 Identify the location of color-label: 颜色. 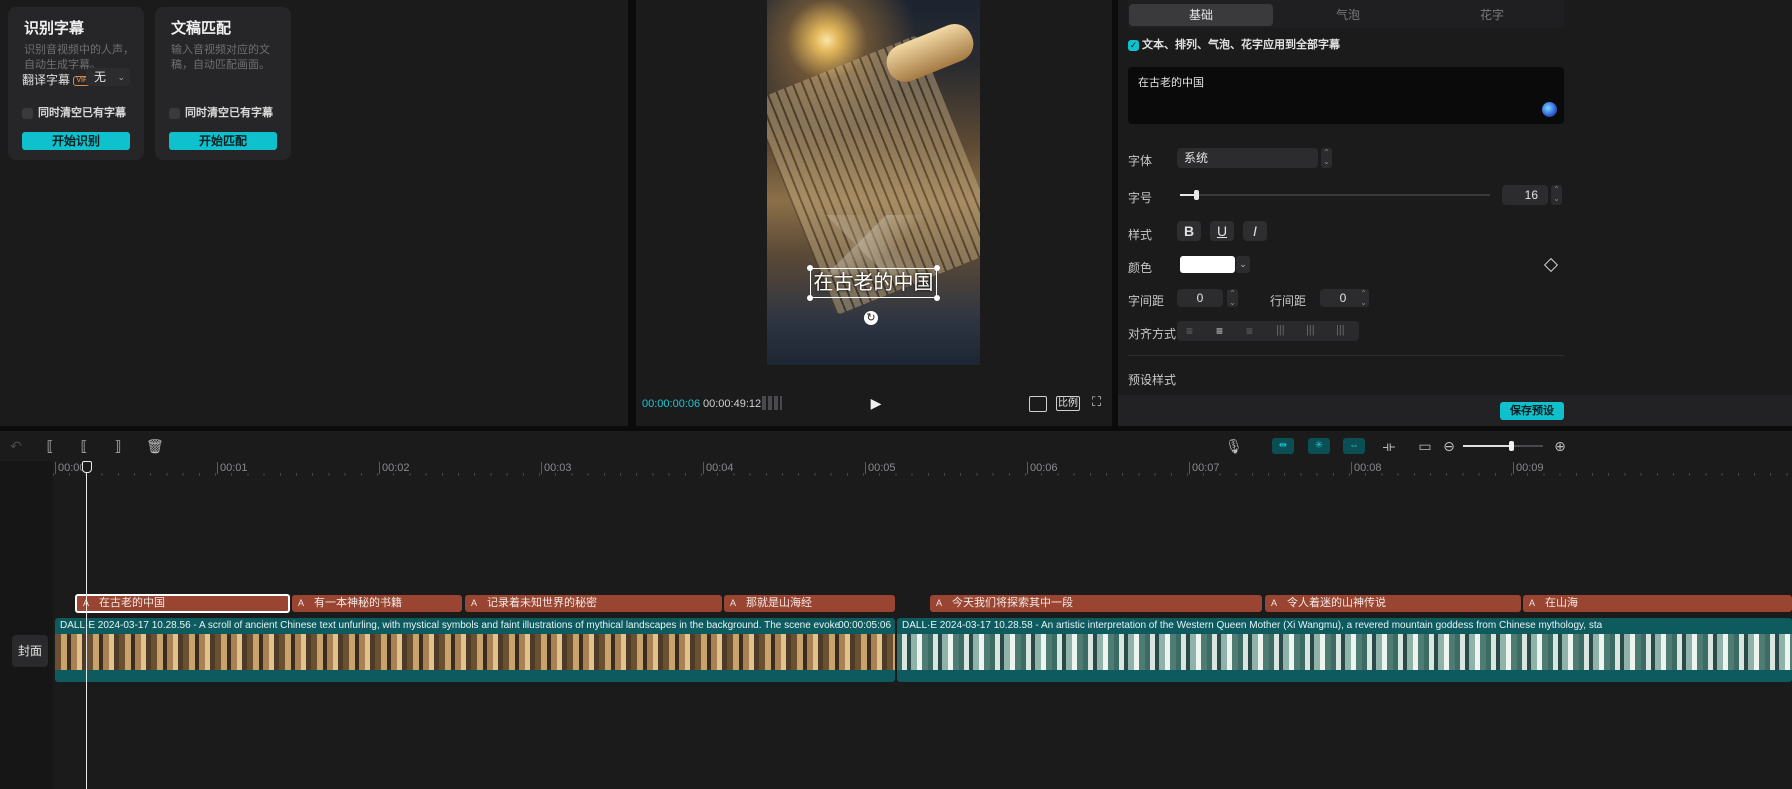
(1140, 268).